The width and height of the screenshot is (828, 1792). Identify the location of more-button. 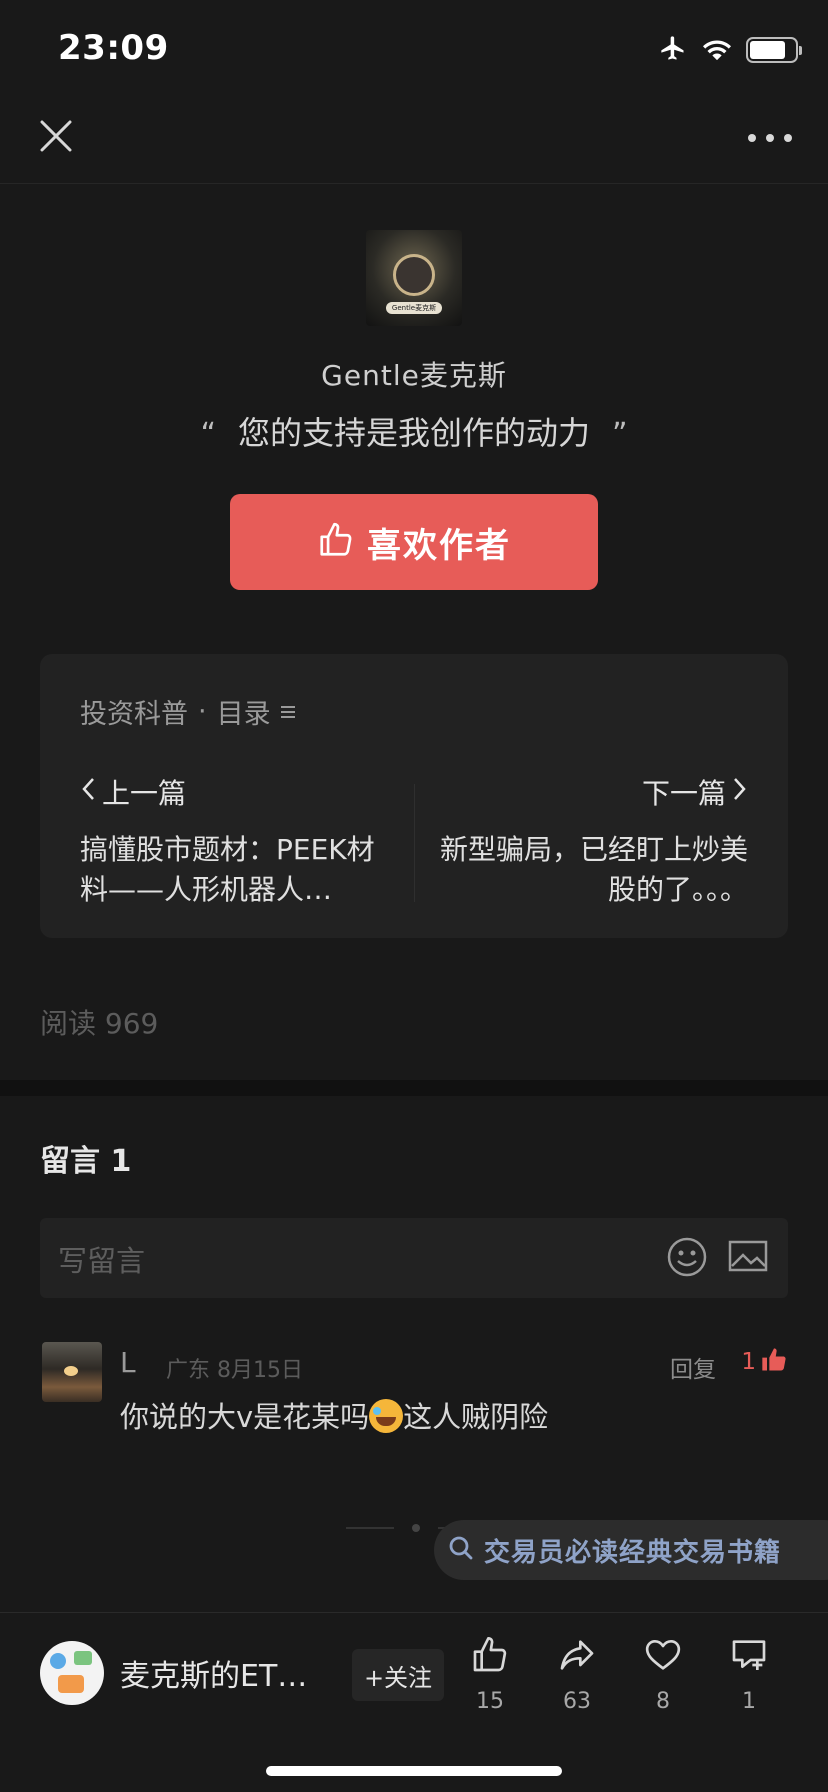
(770, 138).